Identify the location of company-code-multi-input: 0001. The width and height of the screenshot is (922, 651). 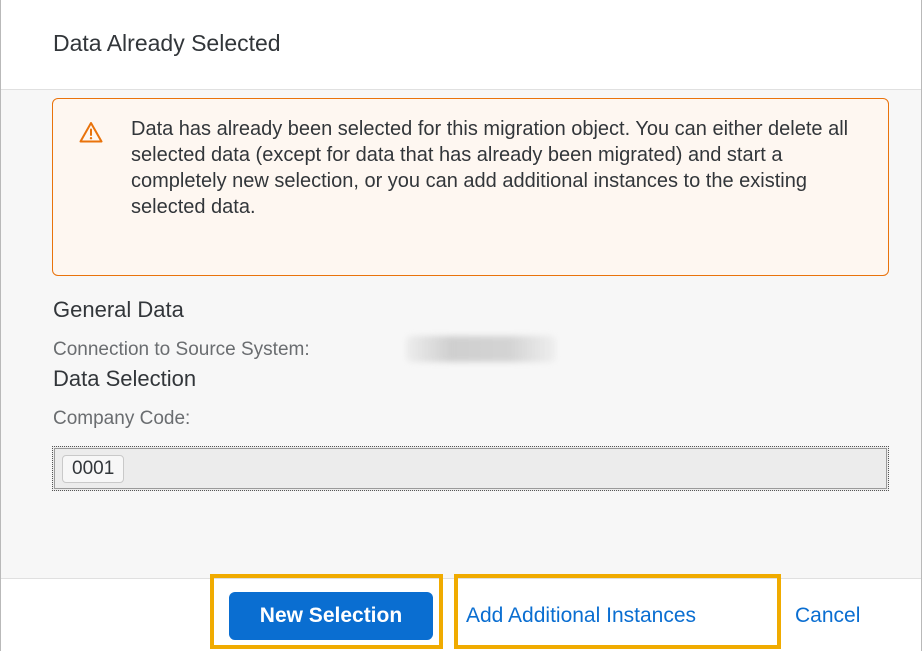
(470, 468).